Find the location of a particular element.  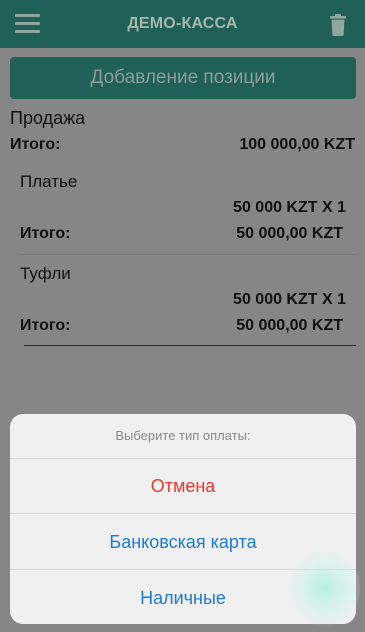

bank-card-option: Банковская карта is located at coordinates (183, 542).